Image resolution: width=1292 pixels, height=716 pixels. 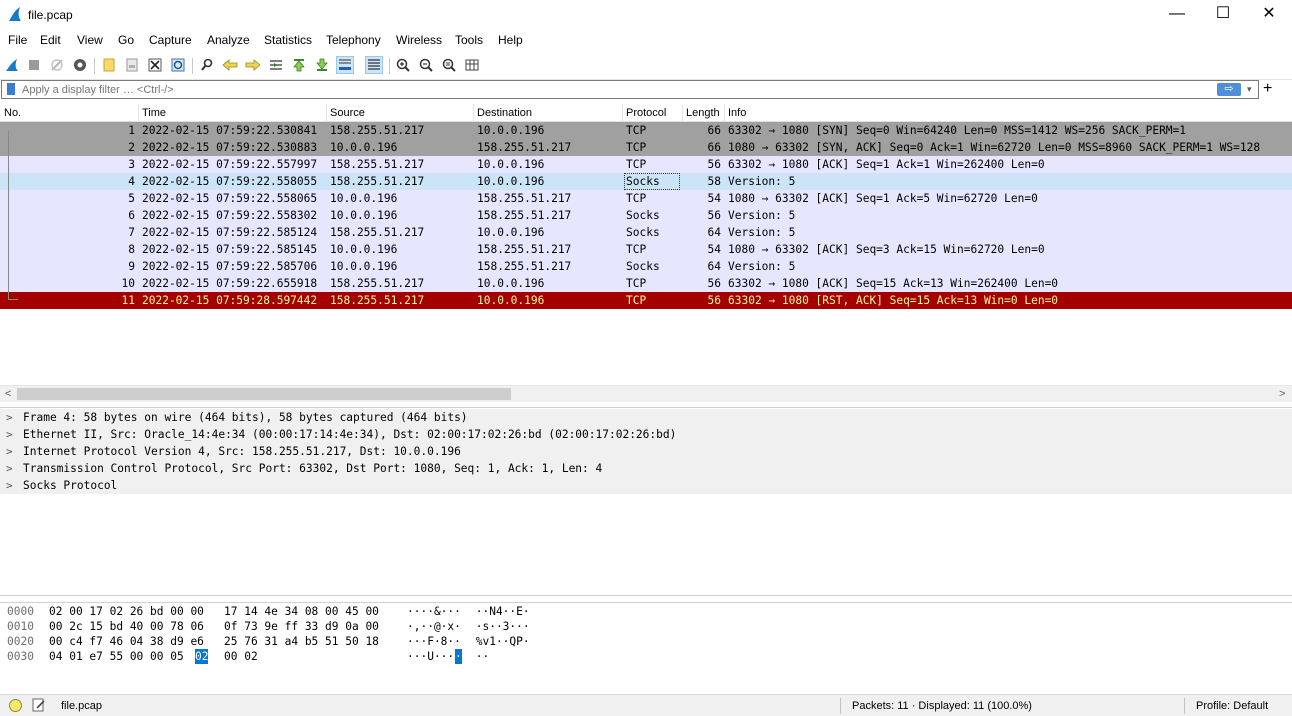 I want to click on menu-capture: Capture, so click(x=170, y=40).